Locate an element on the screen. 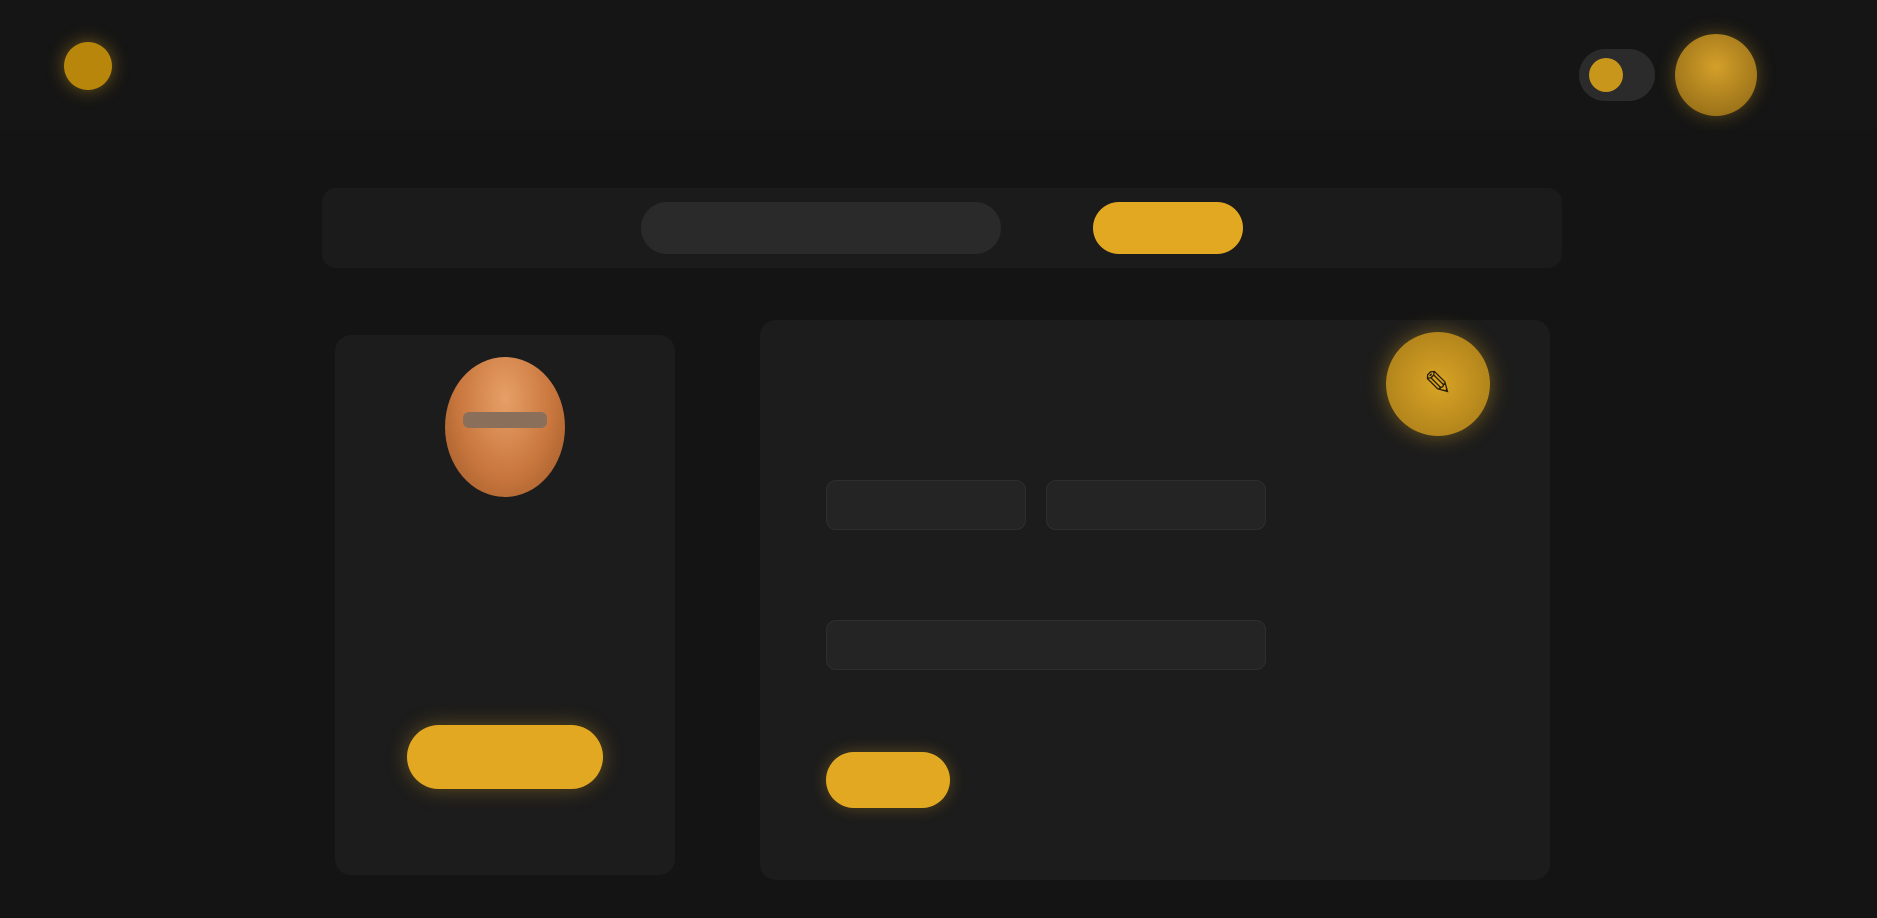 The image size is (1877, 918). balance-pill is located at coordinates (1617, 75).